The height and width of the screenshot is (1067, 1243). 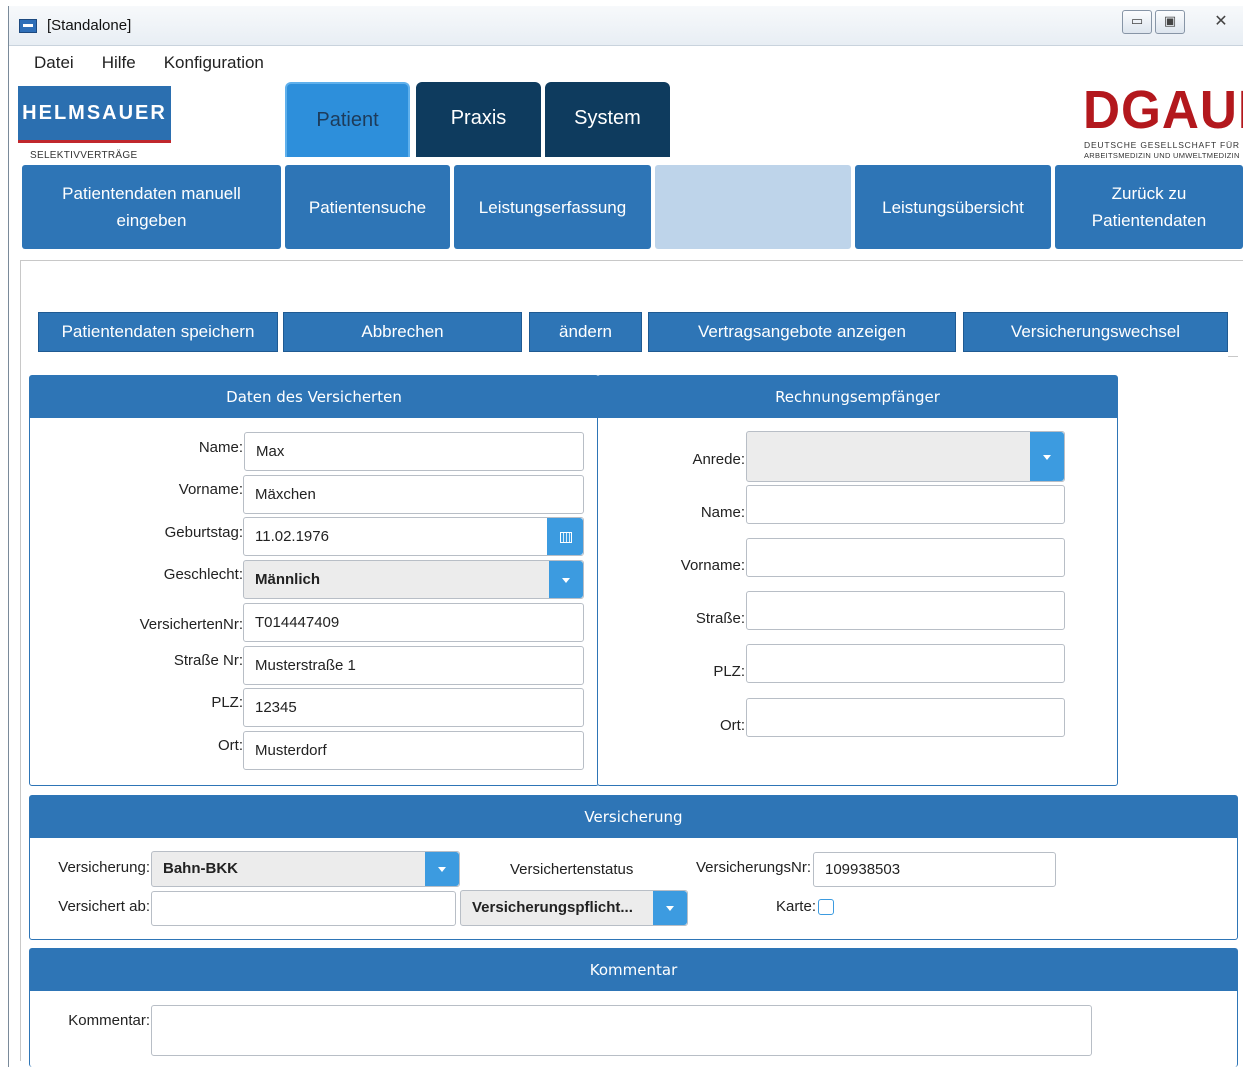 I want to click on salutation-select, so click(x=905, y=456).